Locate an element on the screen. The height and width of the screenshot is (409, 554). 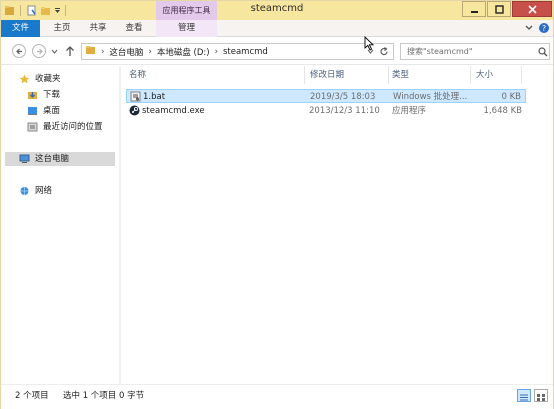
nav-label: 最近访问的位置 is located at coordinates (73, 127).